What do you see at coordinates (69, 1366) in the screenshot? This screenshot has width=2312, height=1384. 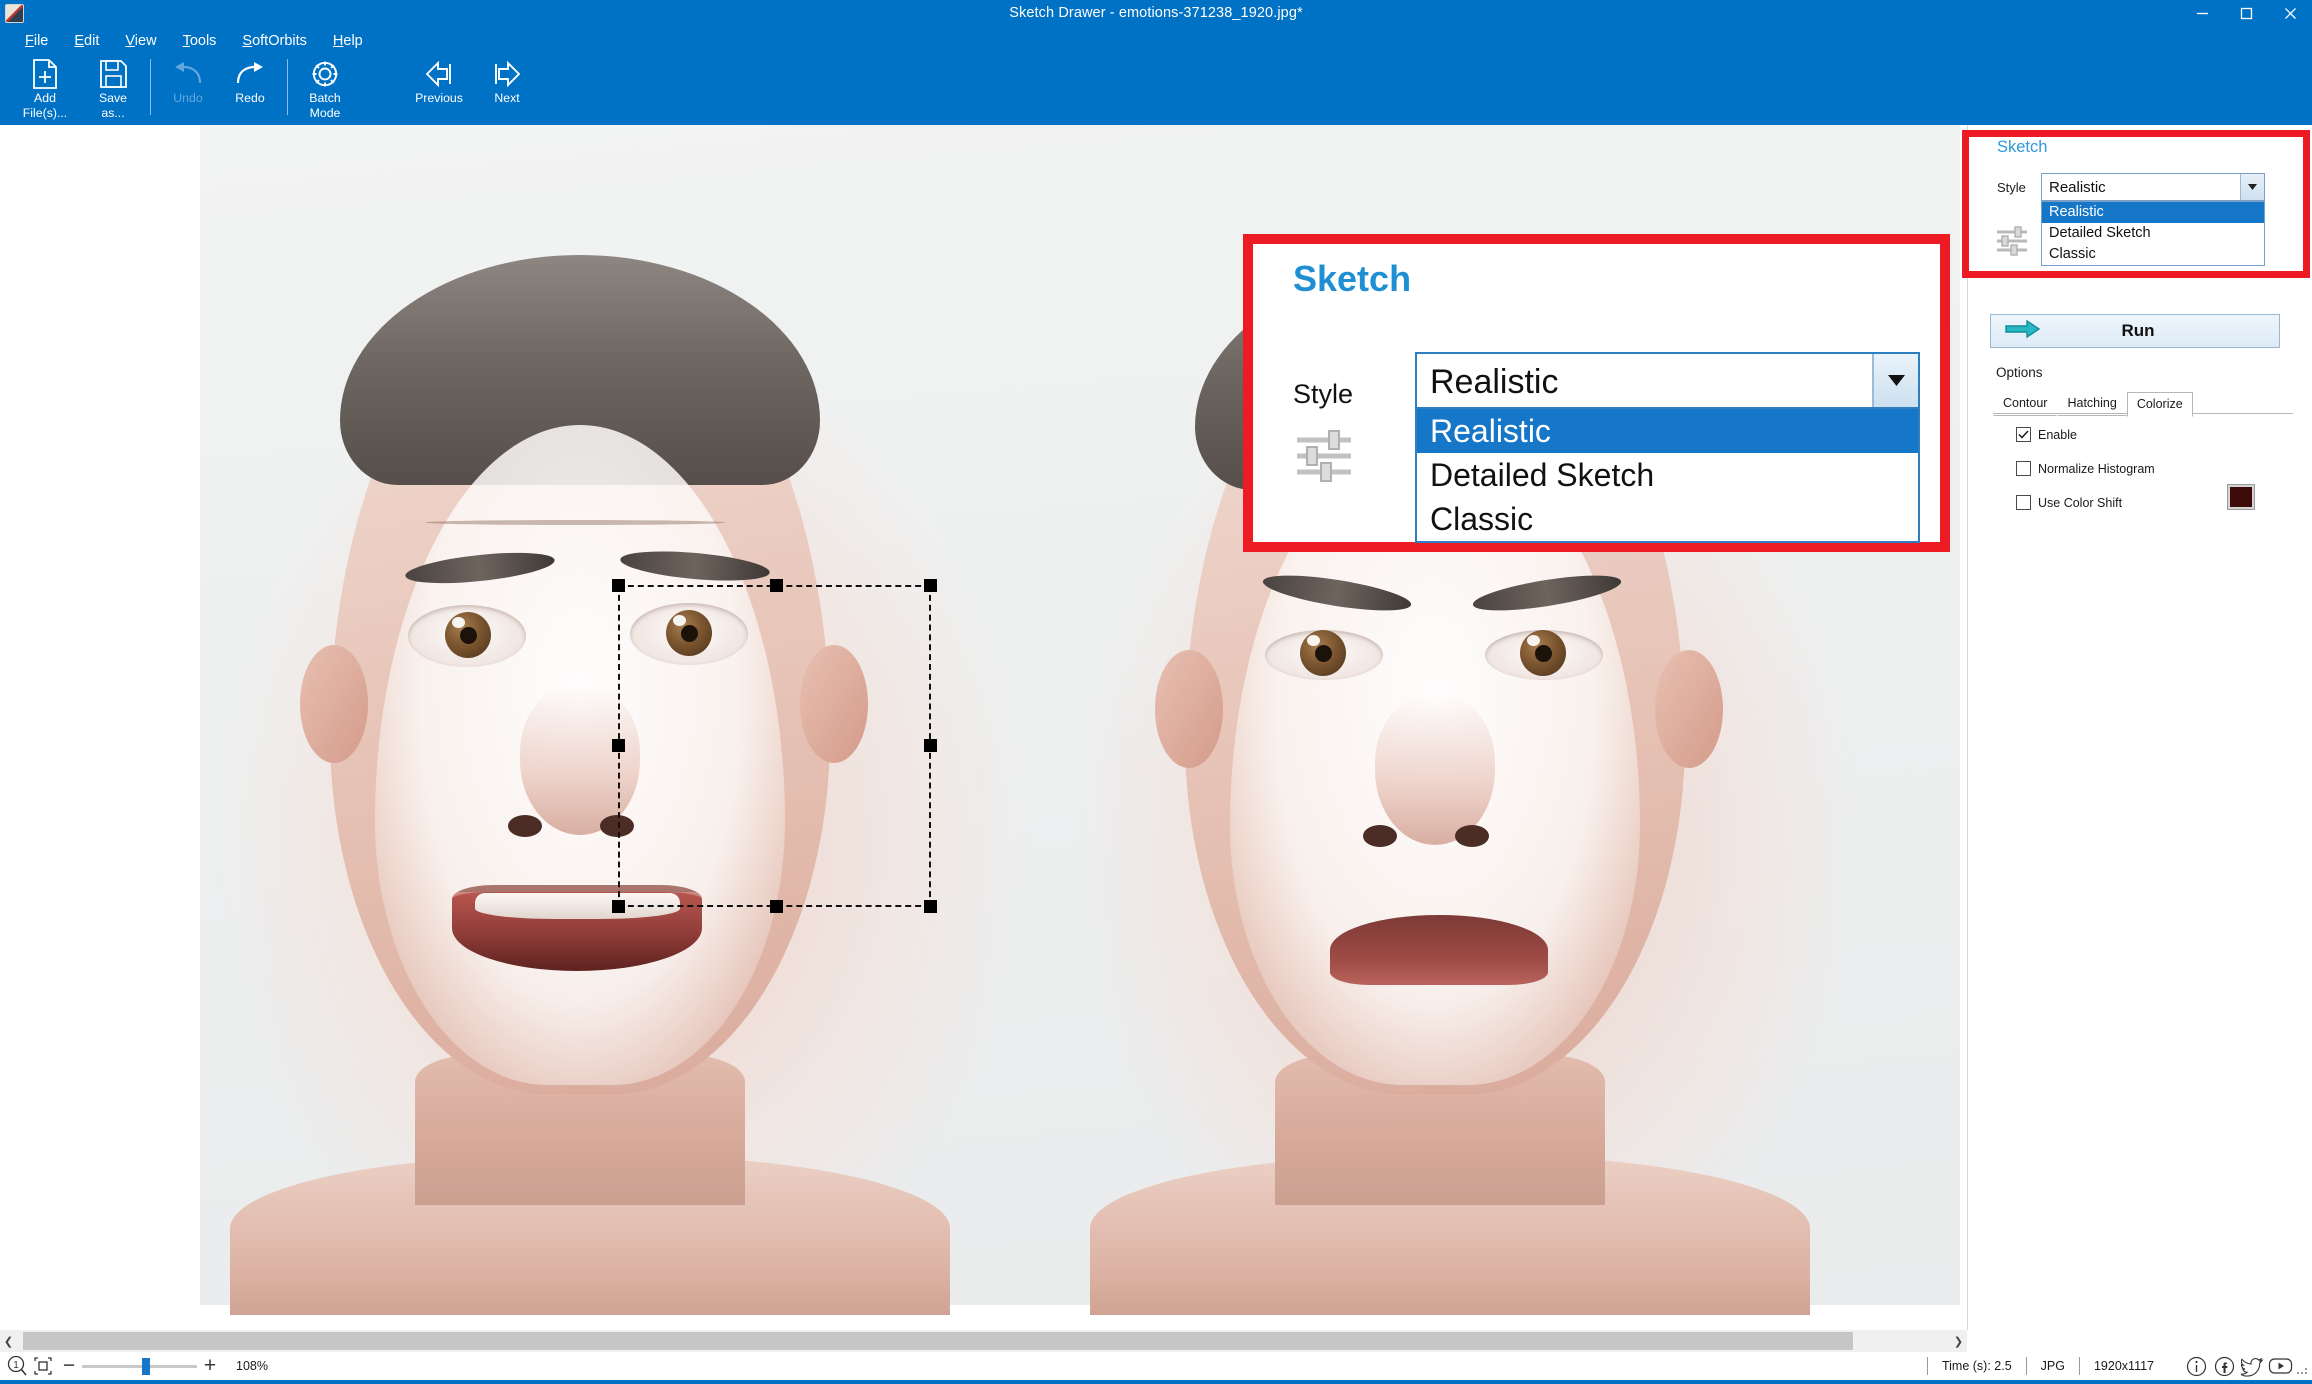 I see `zoom-out-button: −` at bounding box center [69, 1366].